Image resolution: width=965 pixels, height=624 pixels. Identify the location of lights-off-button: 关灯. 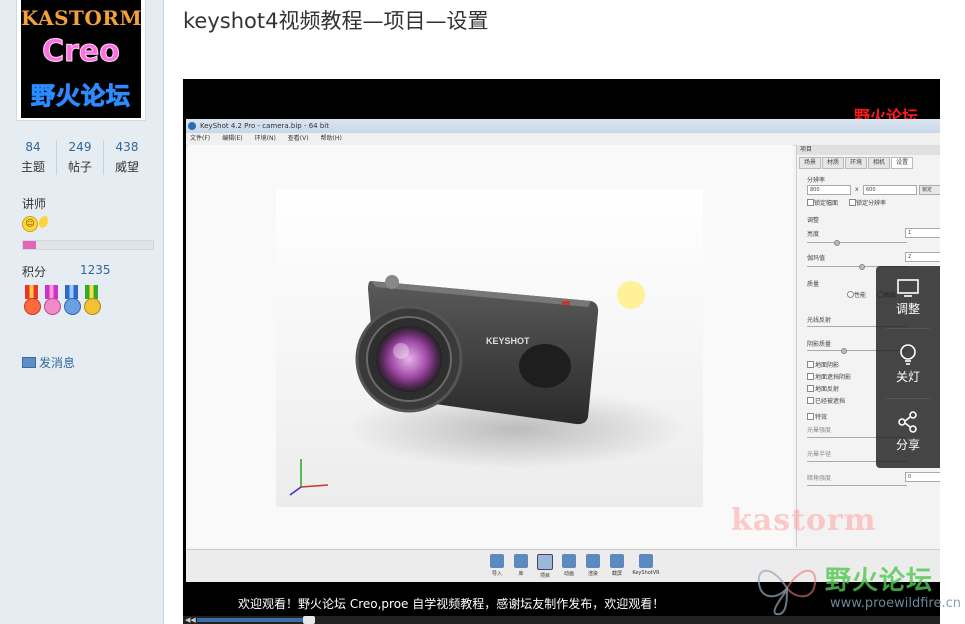
(908, 363).